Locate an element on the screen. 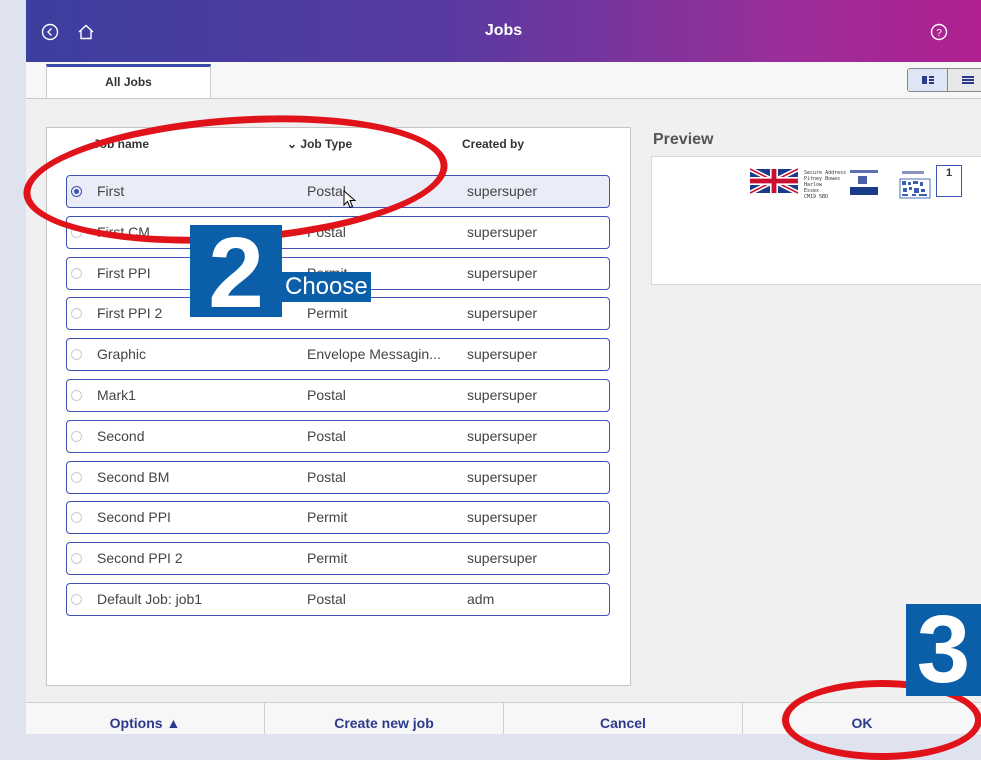 The width and height of the screenshot is (981, 760). help-circle-icon: ? is located at coordinates (939, 32).